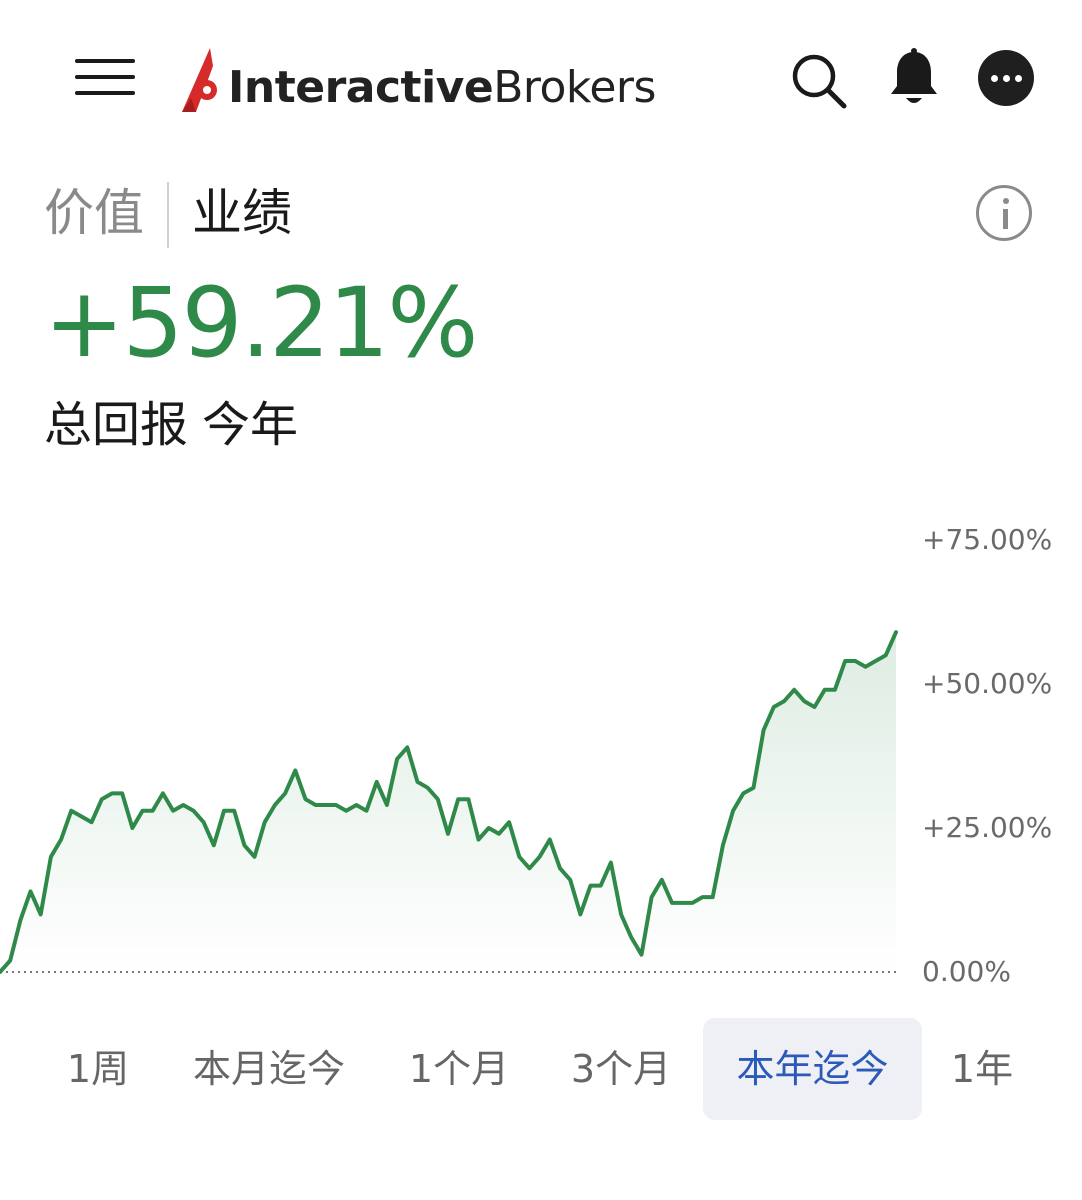 This screenshot has width=1082, height=1200. What do you see at coordinates (94, 213) in the screenshot?
I see `tab-value: 价值` at bounding box center [94, 213].